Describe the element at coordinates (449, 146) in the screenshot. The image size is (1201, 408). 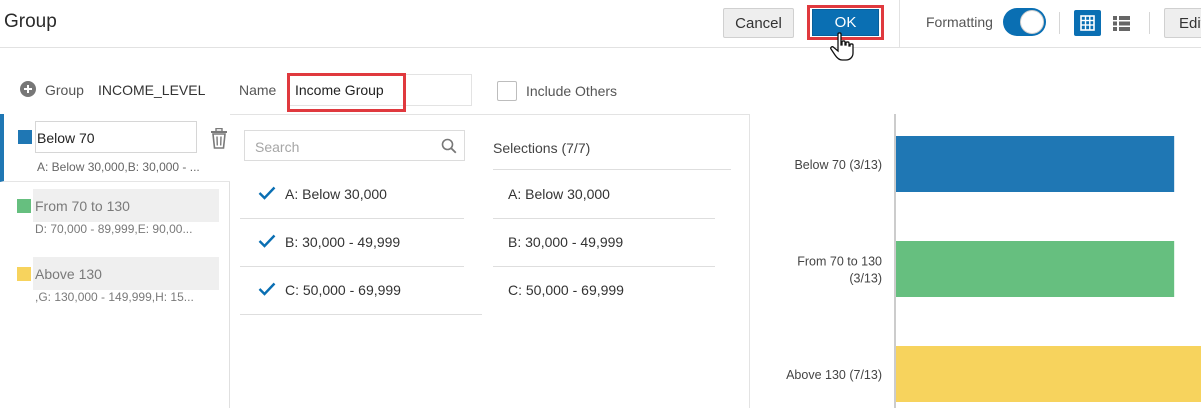
I see `search-icon` at that location.